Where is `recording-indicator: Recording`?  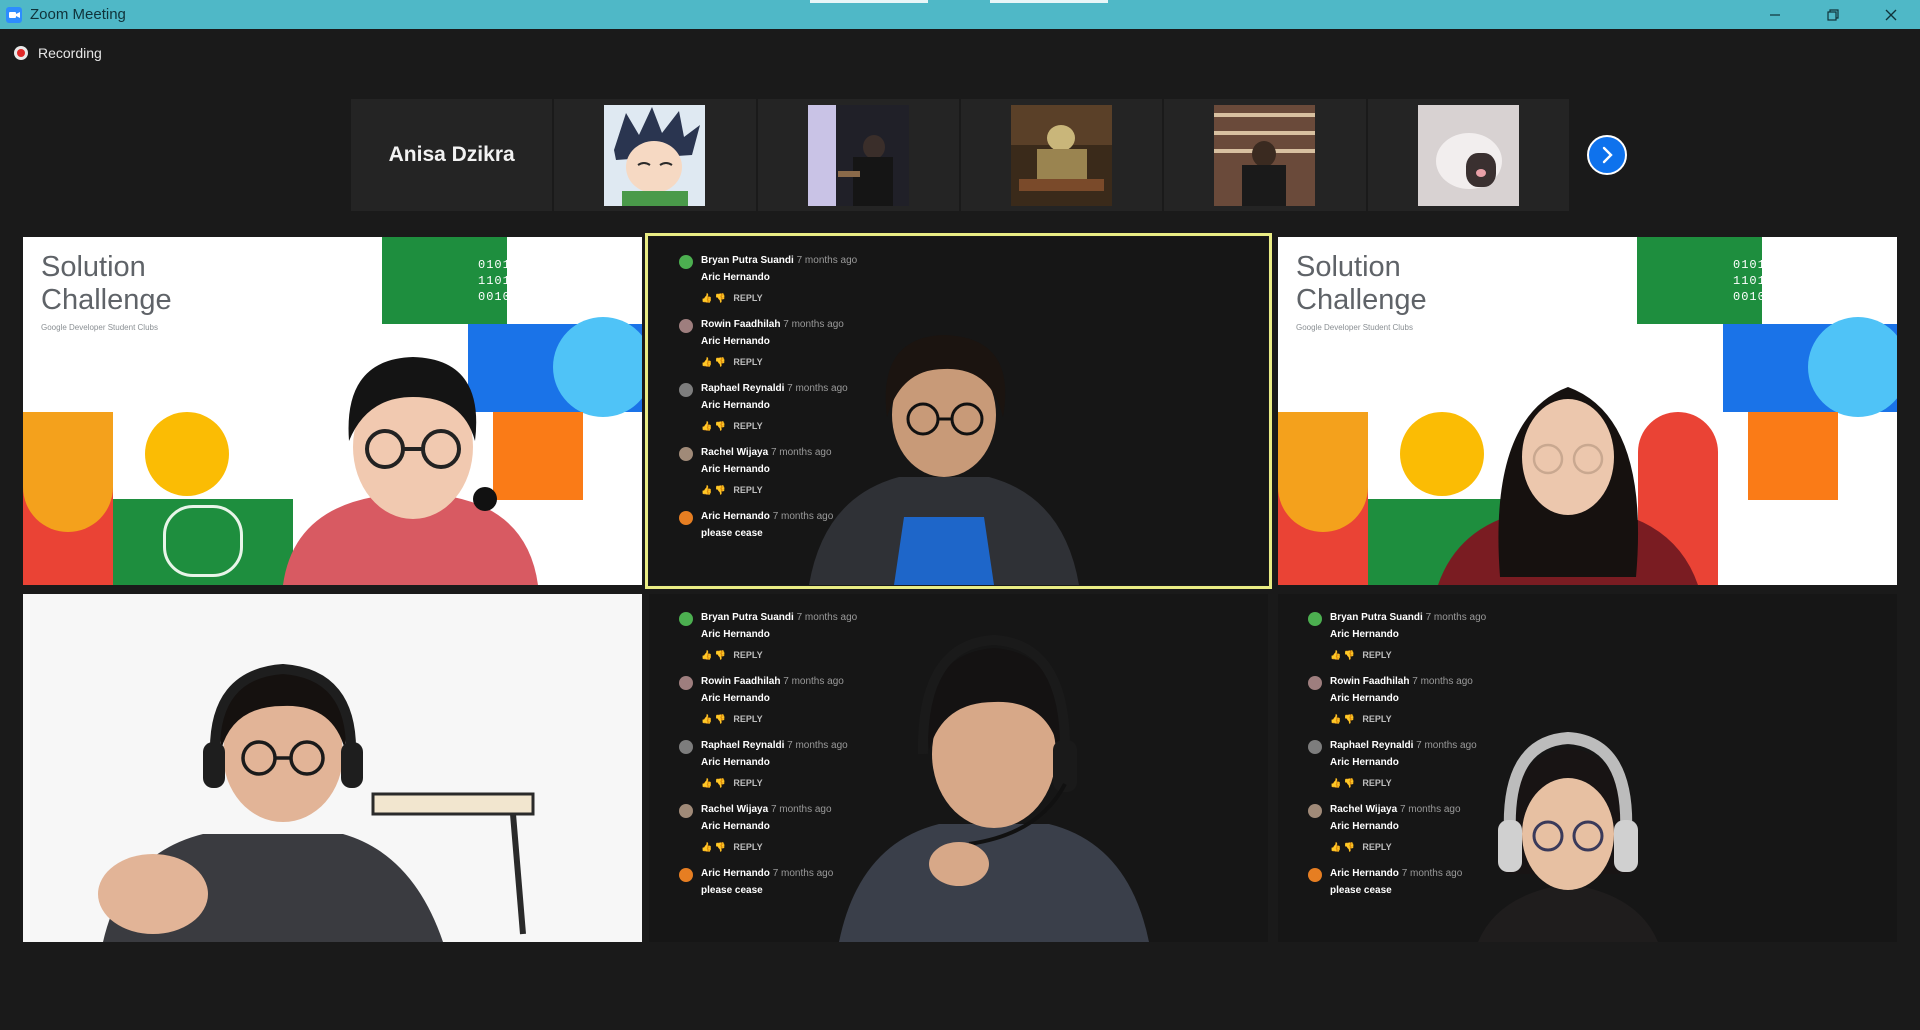
recording-indicator: Recording is located at coordinates (58, 53).